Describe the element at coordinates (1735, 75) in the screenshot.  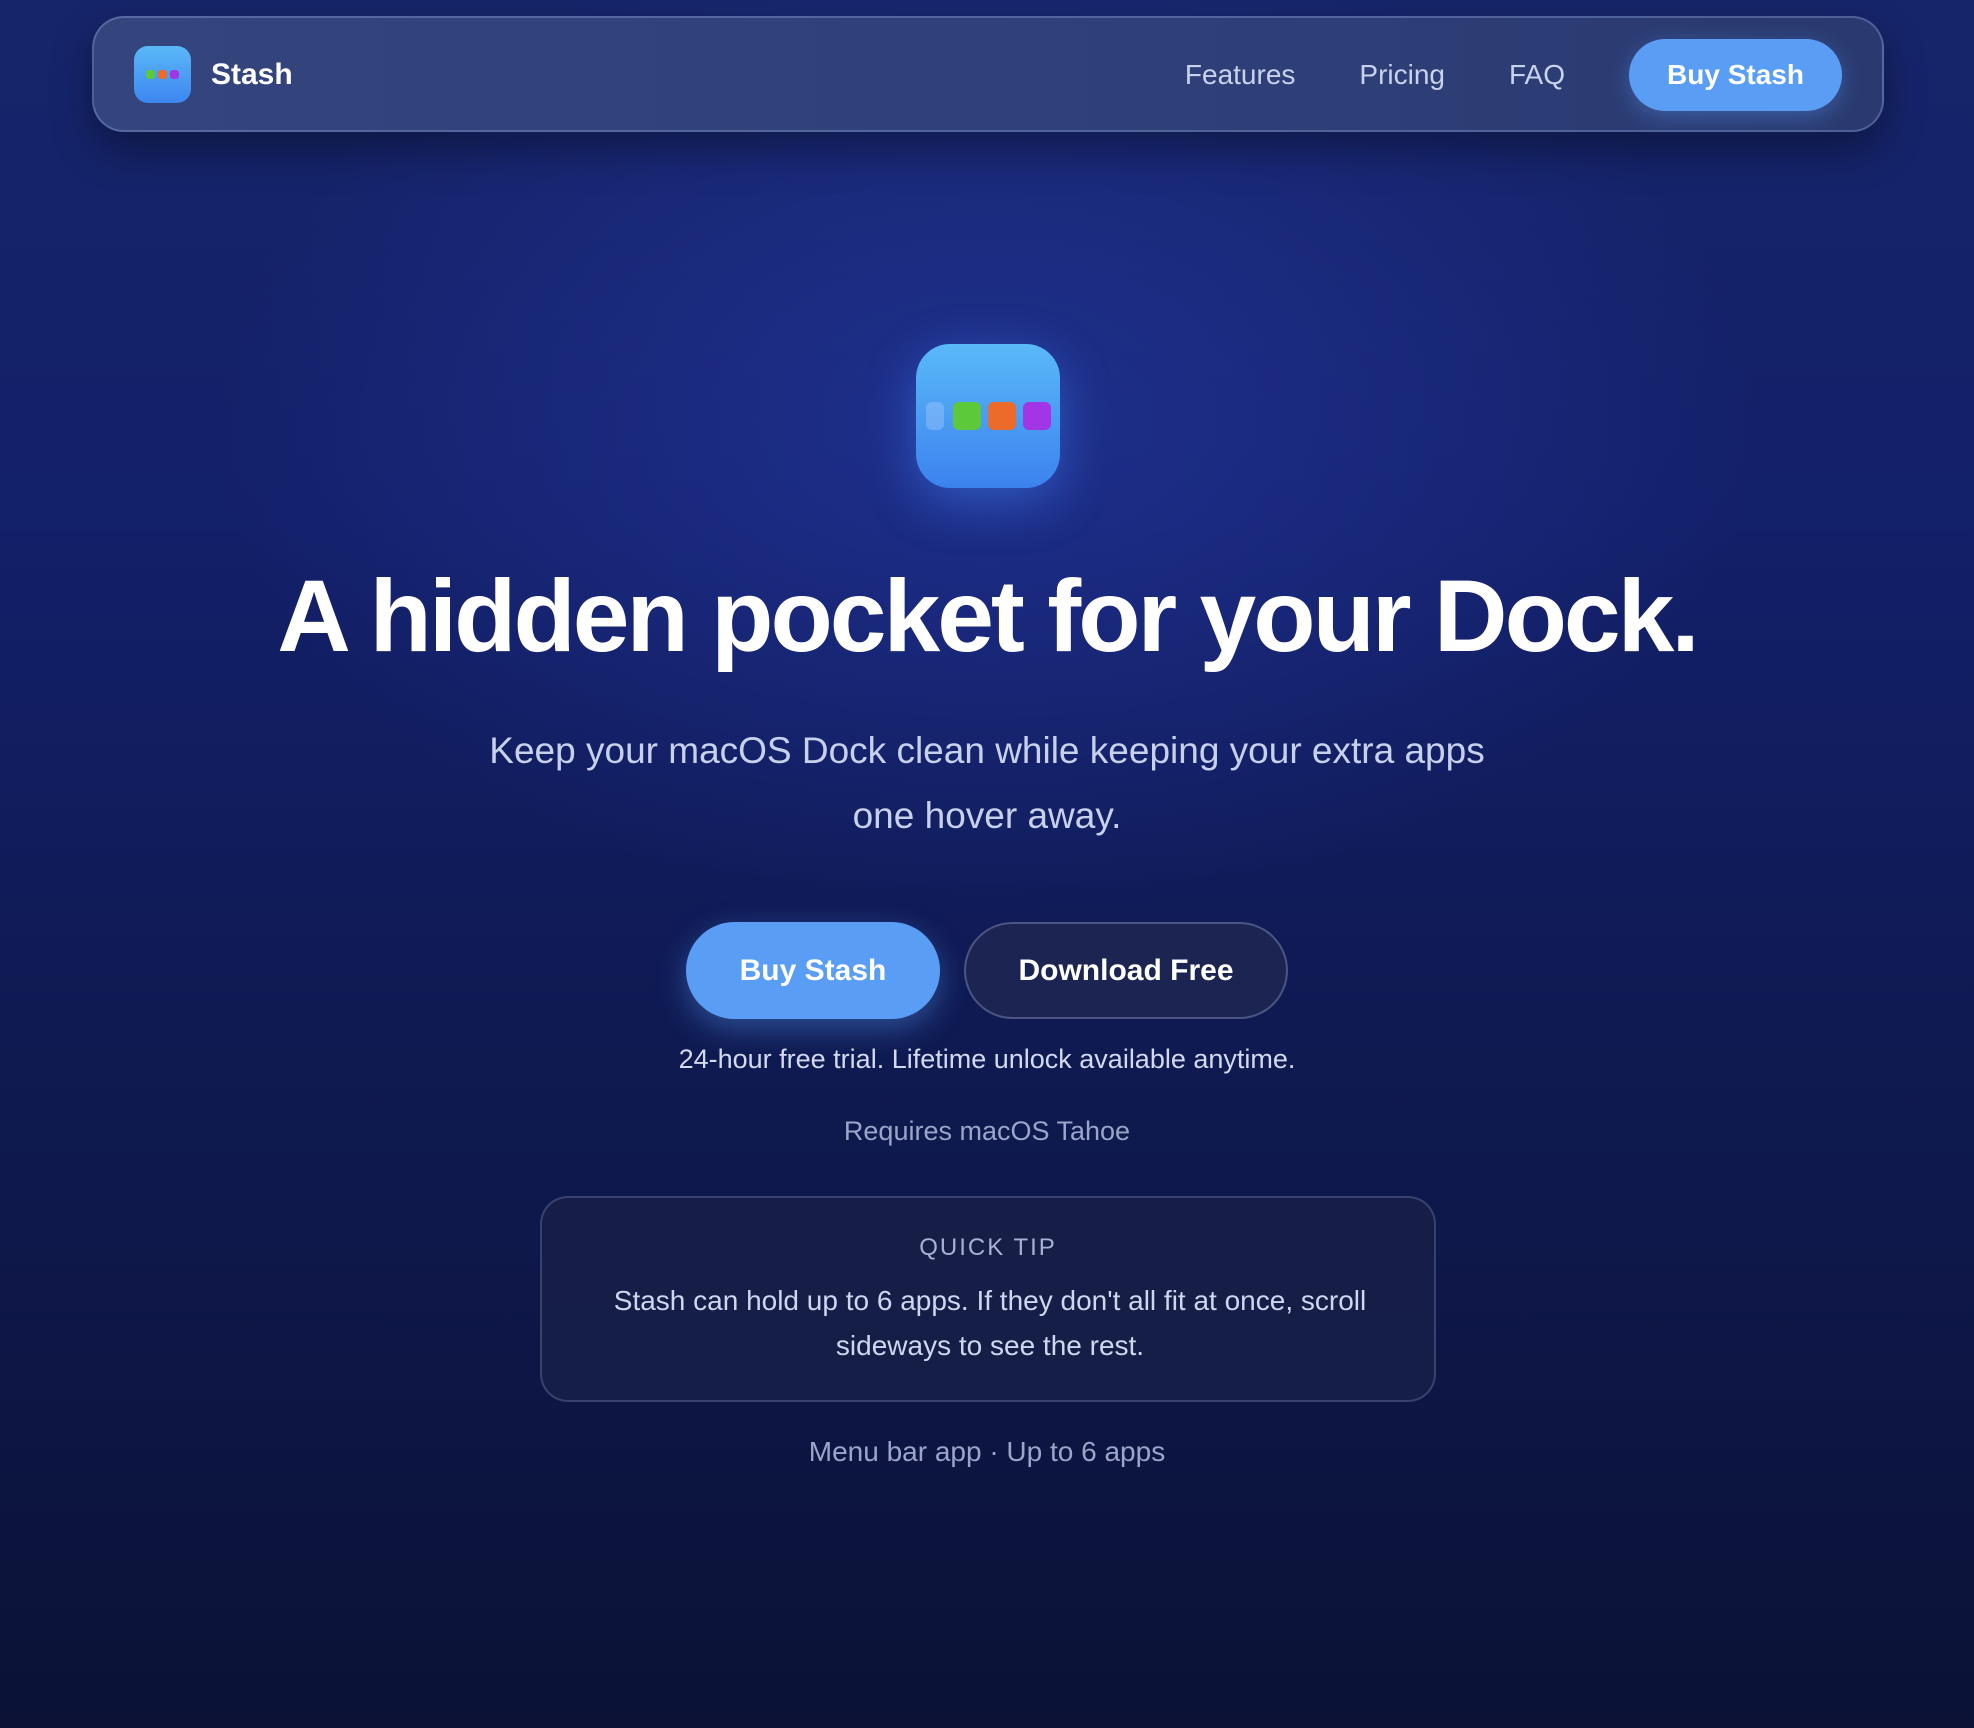
I see `nav-buy-button: Buy Stash` at that location.